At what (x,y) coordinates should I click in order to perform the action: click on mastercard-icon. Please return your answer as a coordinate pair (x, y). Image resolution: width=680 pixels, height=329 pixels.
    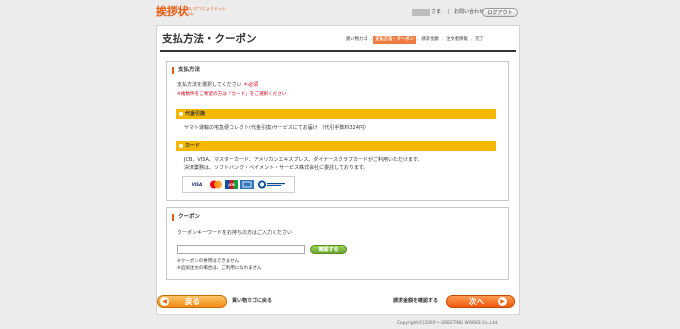
    Looking at the image, I should click on (215, 184).